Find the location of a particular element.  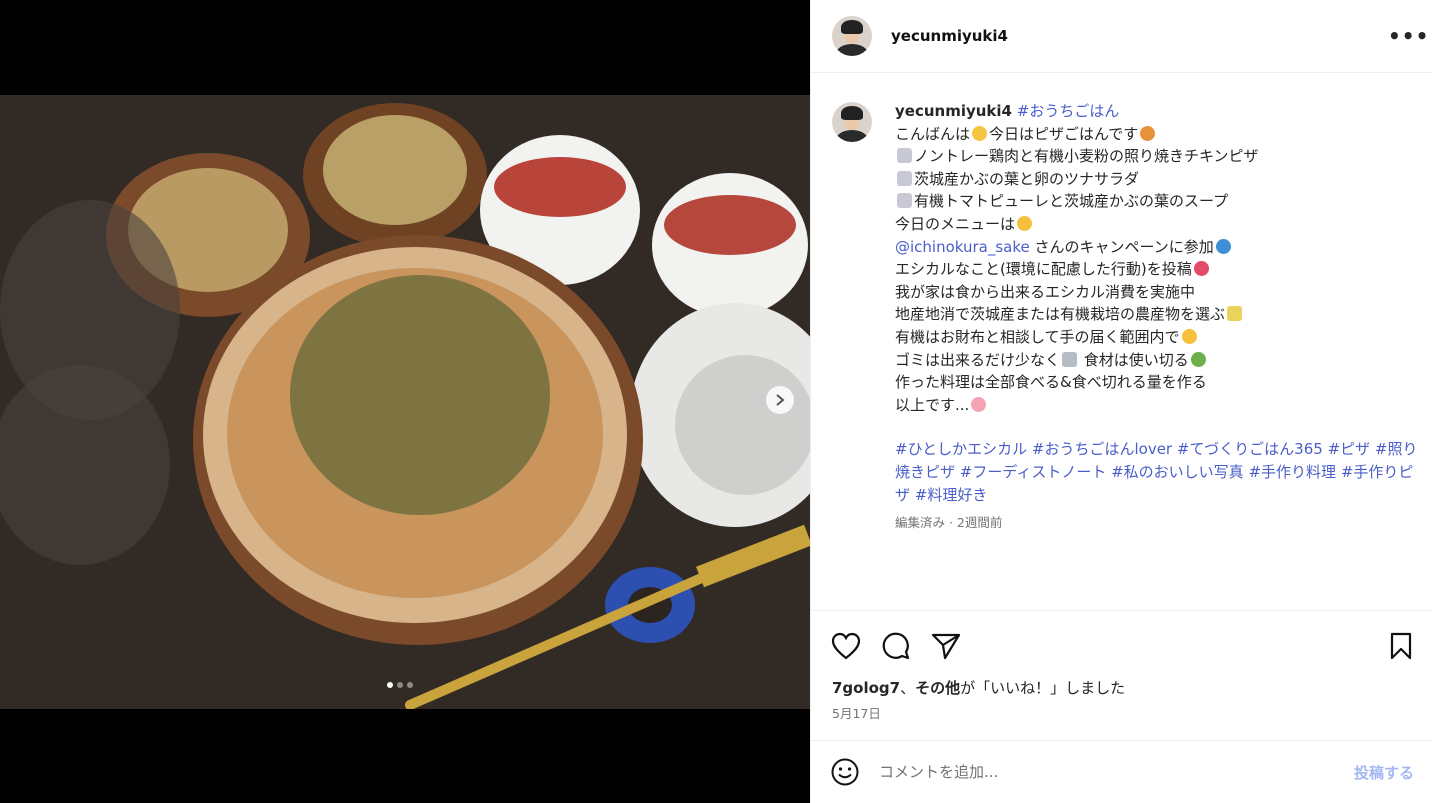

share-button is located at coordinates (946, 646).